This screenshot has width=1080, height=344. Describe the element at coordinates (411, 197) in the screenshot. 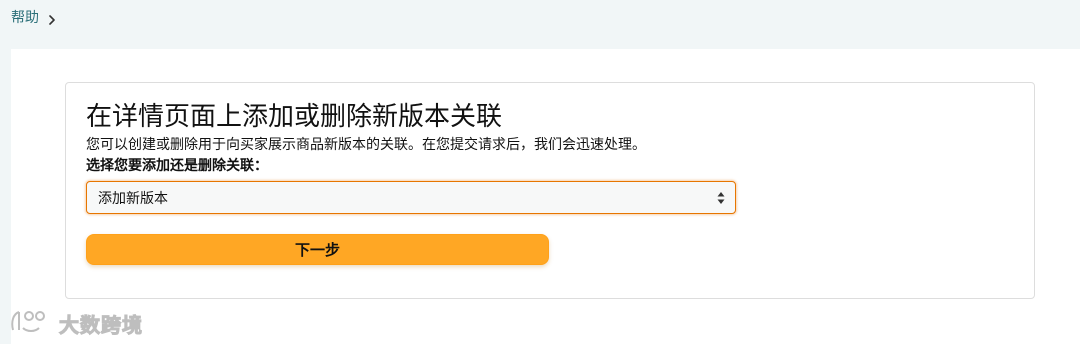

I see `association-type-select: 添加新版本` at that location.